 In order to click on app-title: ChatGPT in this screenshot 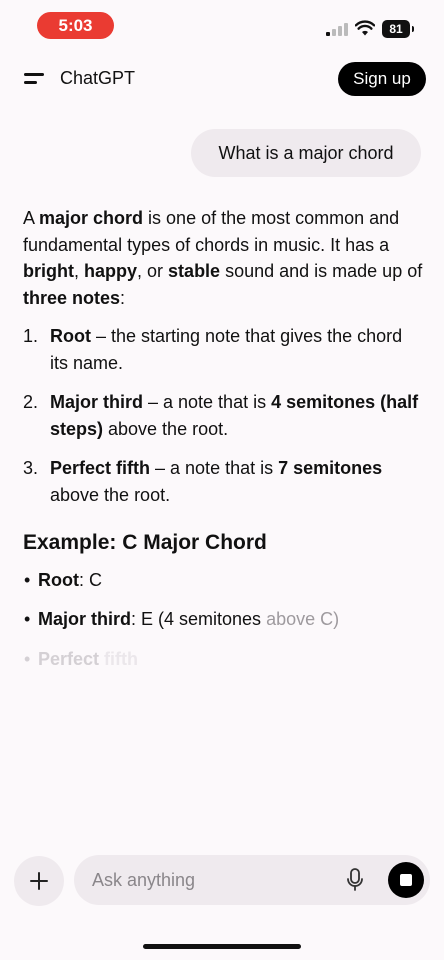, I will do `click(98, 78)`.